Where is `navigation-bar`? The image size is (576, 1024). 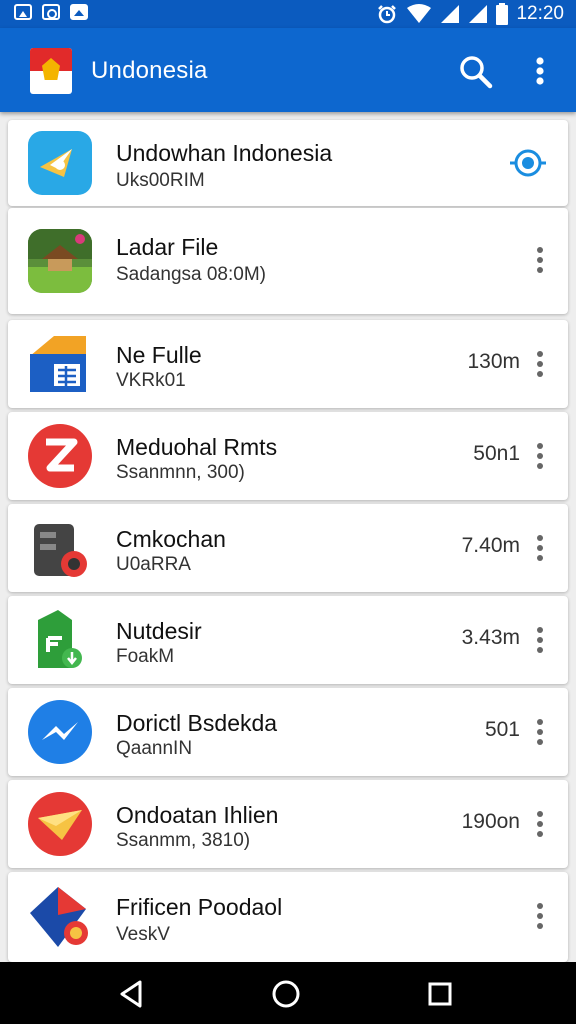
navigation-bar is located at coordinates (288, 993).